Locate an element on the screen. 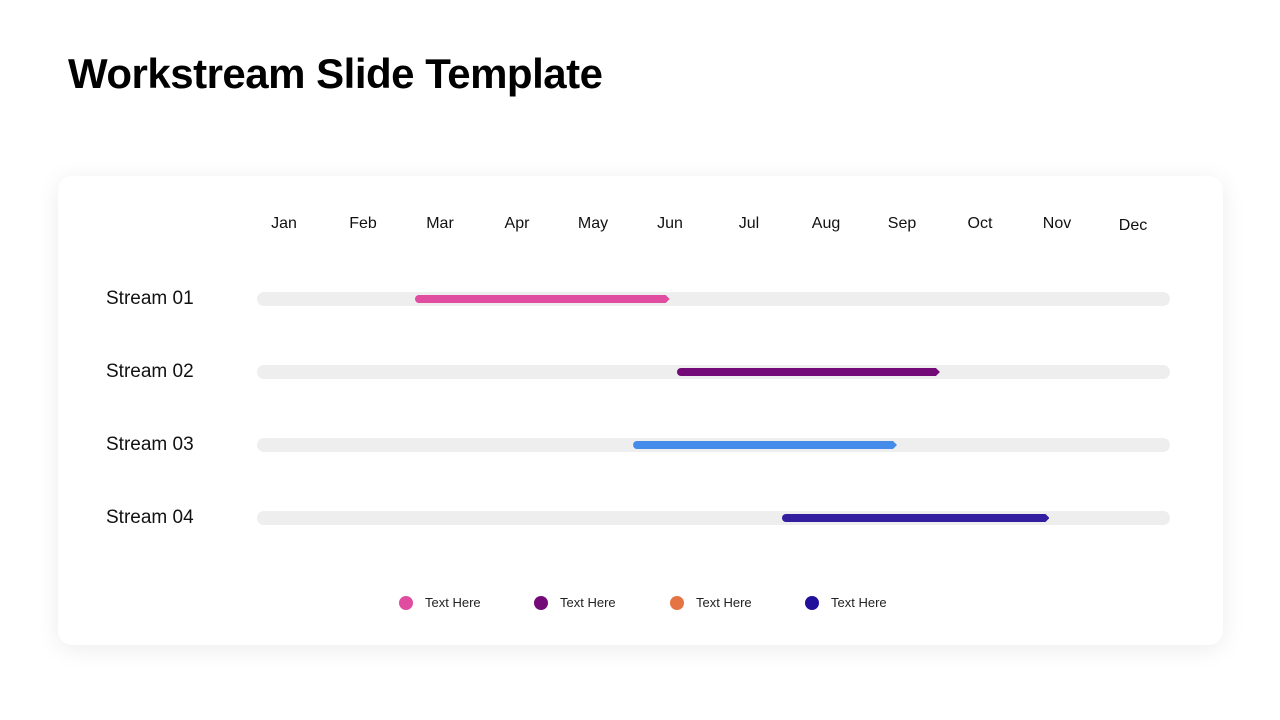 Image resolution: width=1280 pixels, height=720 pixels. stream-label: Stream 03 is located at coordinates (150, 444).